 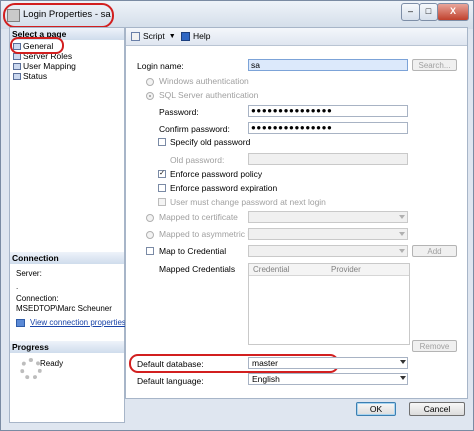 What do you see at coordinates (160, 66) in the screenshot?
I see `login-name-label: Login name:` at bounding box center [160, 66].